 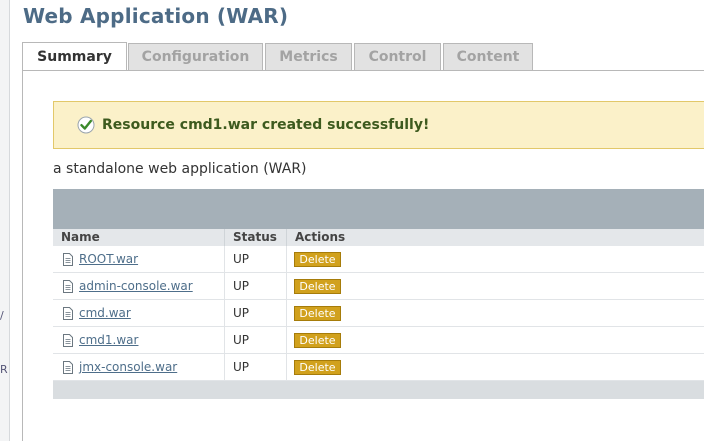 I want to click on tab-content: Content, so click(x=488, y=56).